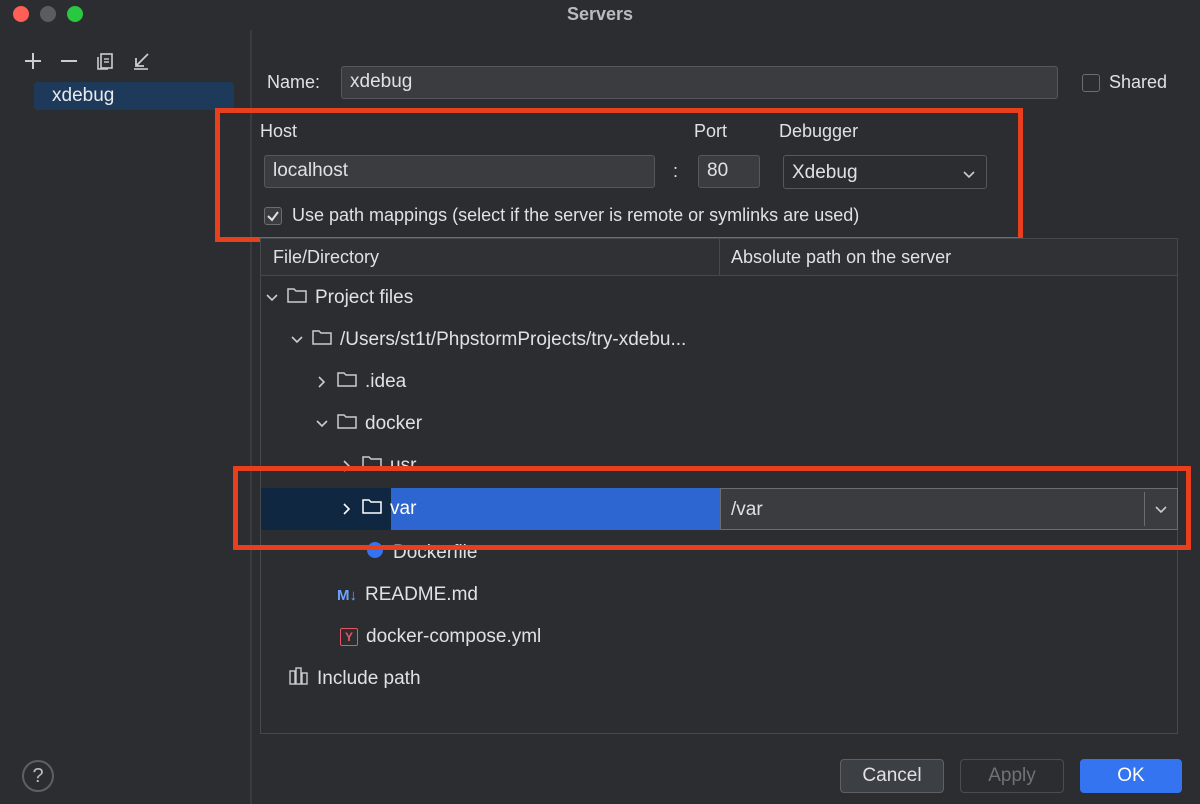 This screenshot has height=804, width=1200. Describe the element at coordinates (294, 82) in the screenshot. I see `name-label: Name:` at that location.